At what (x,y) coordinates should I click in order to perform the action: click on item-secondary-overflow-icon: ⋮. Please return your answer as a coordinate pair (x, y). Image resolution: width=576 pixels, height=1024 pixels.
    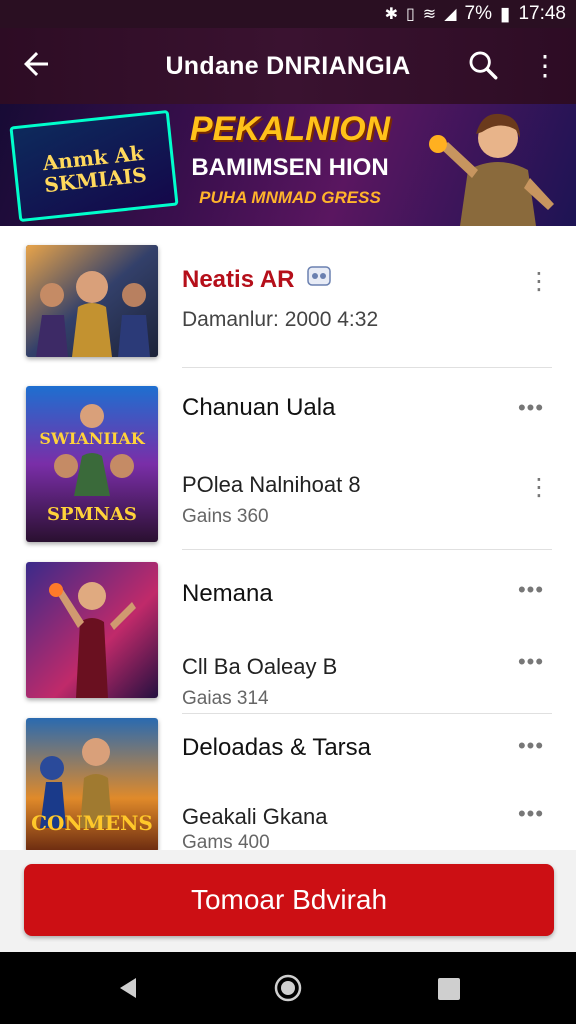
    Looking at the image, I should click on (539, 488).